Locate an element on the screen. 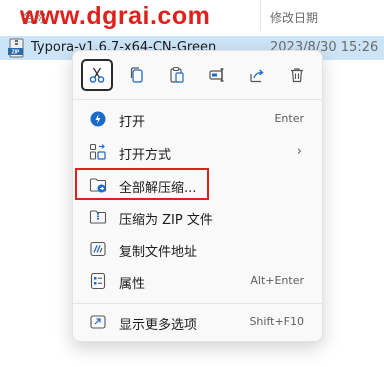 This screenshot has height=367, width=384. rename-icon is located at coordinates (216, 75).